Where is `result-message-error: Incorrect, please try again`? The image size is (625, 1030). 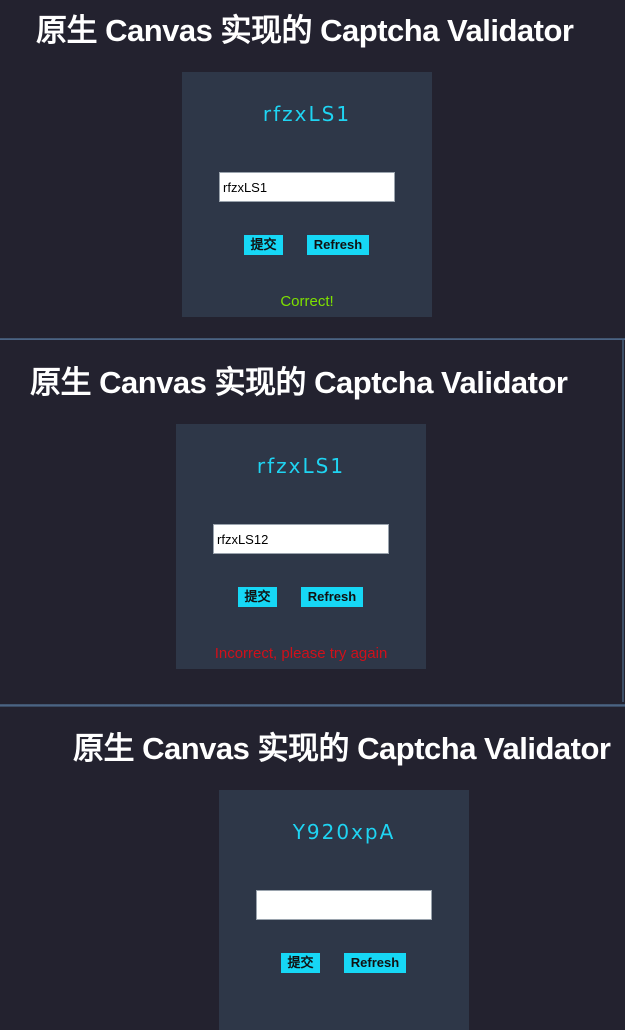
result-message-error: Incorrect, please try again is located at coordinates (301, 653).